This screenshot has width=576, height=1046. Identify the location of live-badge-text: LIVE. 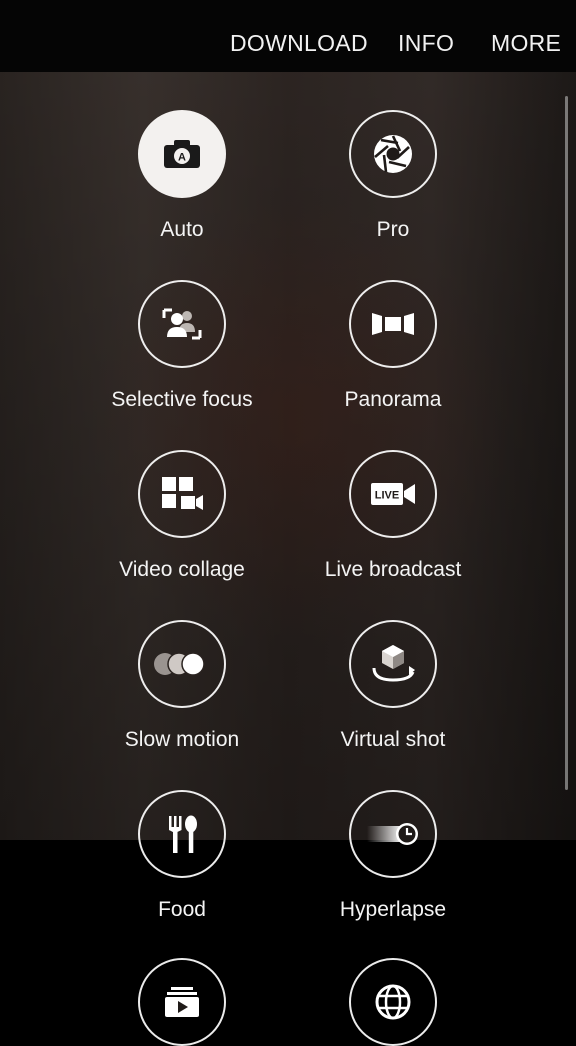
(387, 496).